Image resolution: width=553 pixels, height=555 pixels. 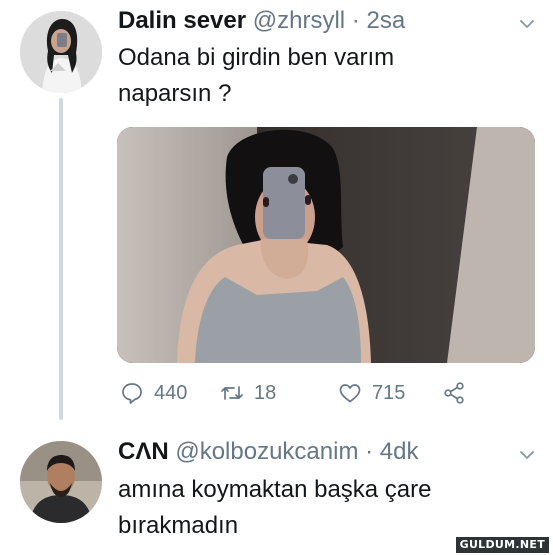 What do you see at coordinates (502, 545) in the screenshot?
I see `site-watermark: GULDUM.NET` at bounding box center [502, 545].